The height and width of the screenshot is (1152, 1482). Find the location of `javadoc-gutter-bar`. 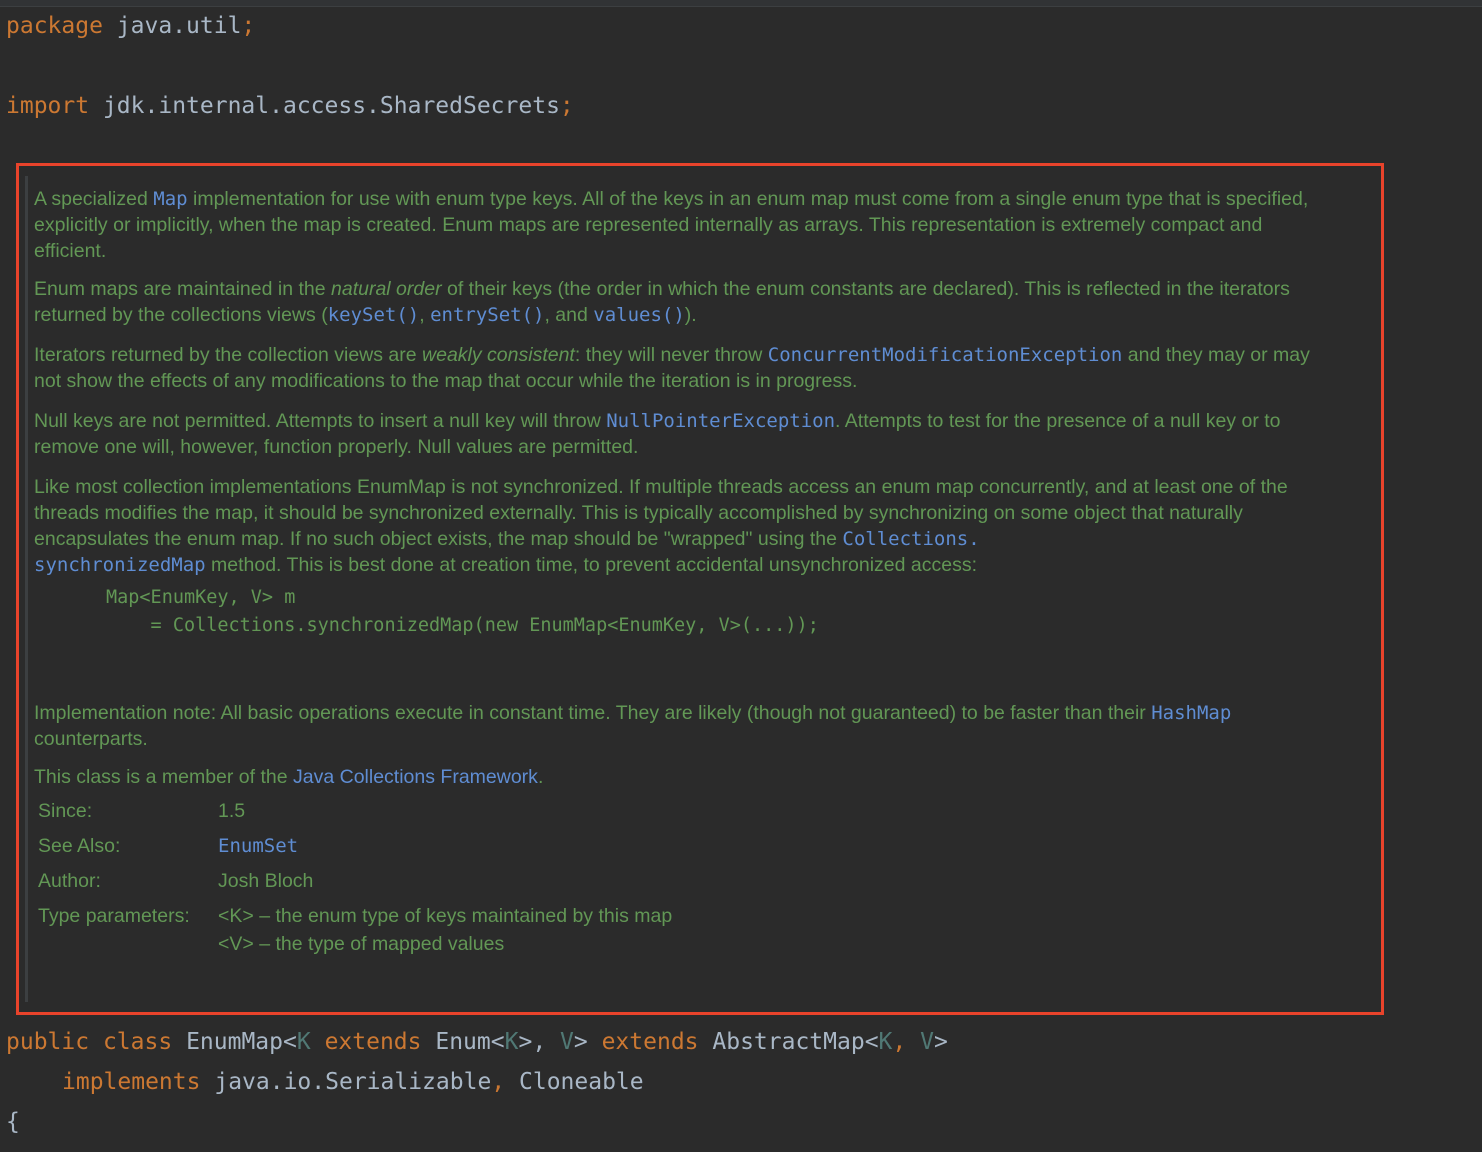

javadoc-gutter-bar is located at coordinates (26, 589).